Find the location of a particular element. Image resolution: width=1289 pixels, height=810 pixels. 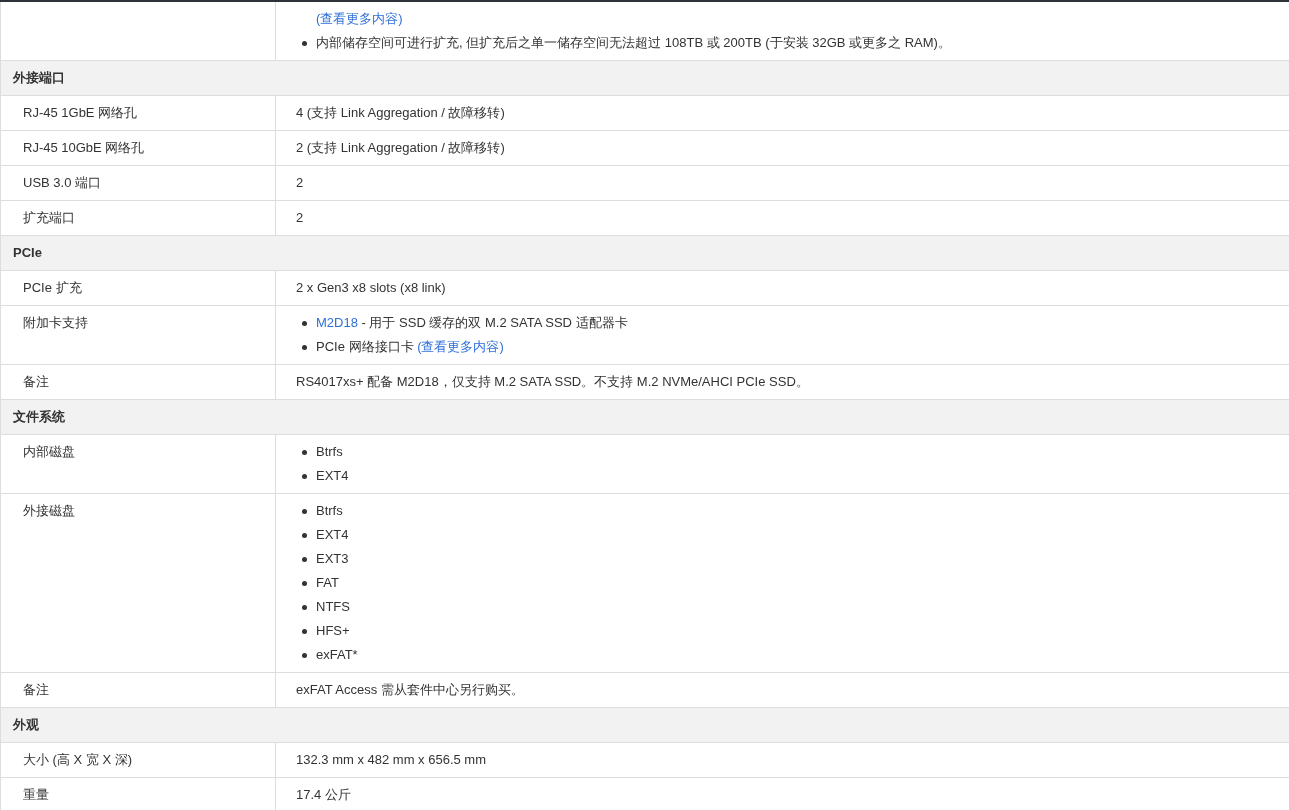

section-heading: 外接端口 is located at coordinates (39, 78).